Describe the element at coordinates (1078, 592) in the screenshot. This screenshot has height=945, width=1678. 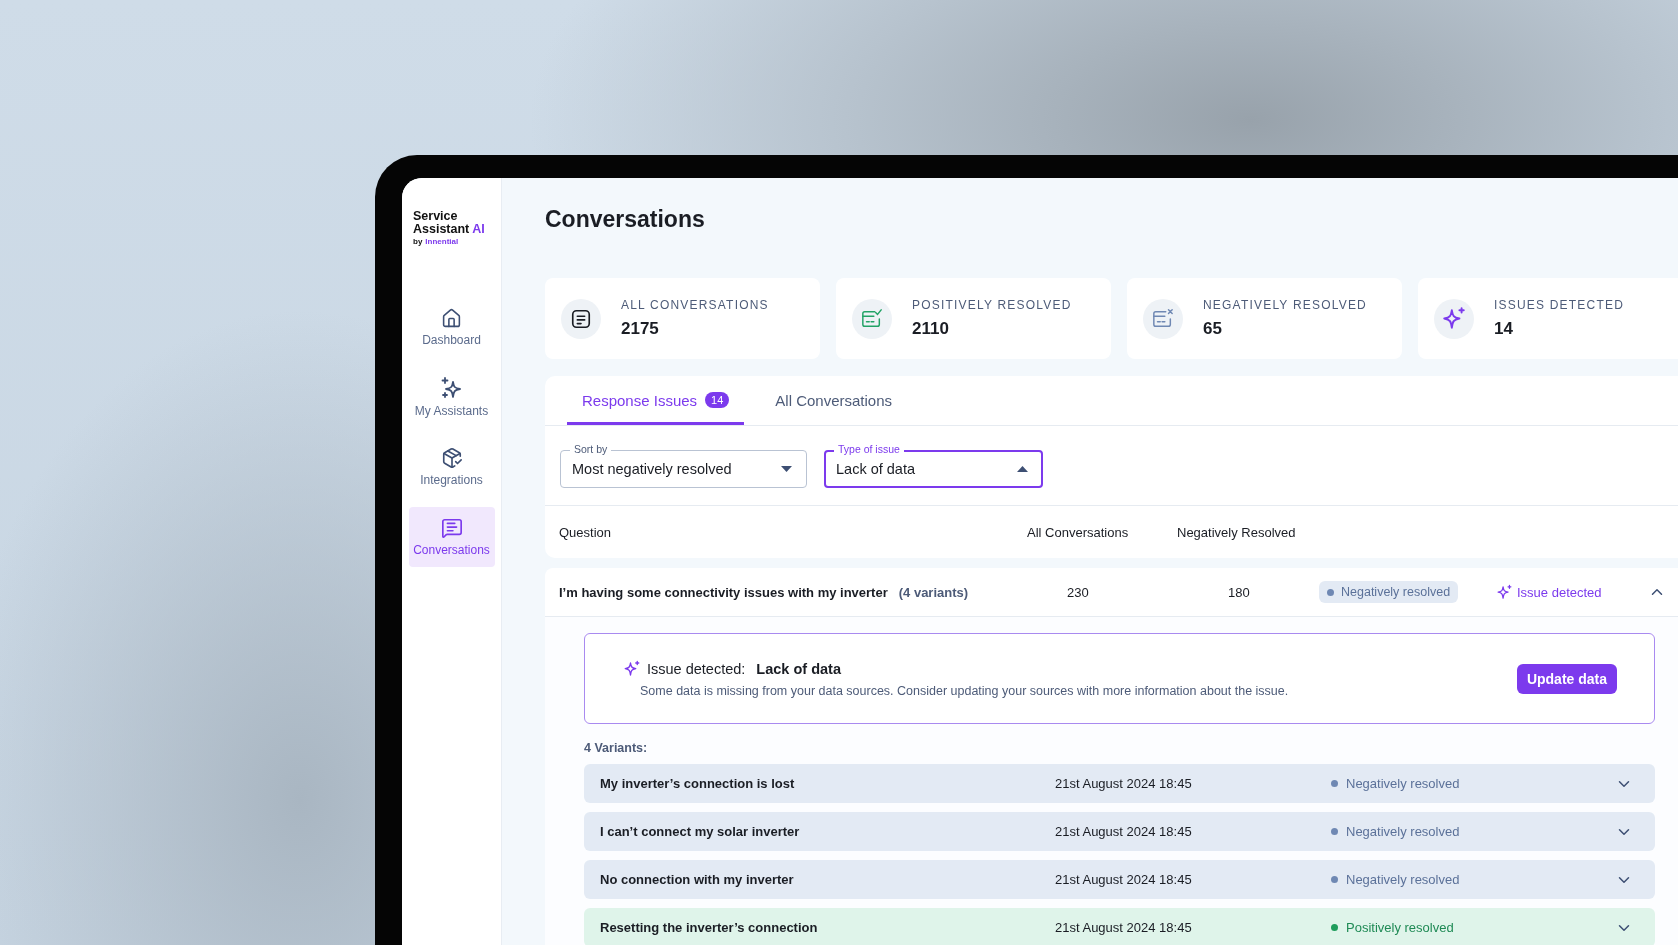
I see `table-cell-text: 230` at that location.